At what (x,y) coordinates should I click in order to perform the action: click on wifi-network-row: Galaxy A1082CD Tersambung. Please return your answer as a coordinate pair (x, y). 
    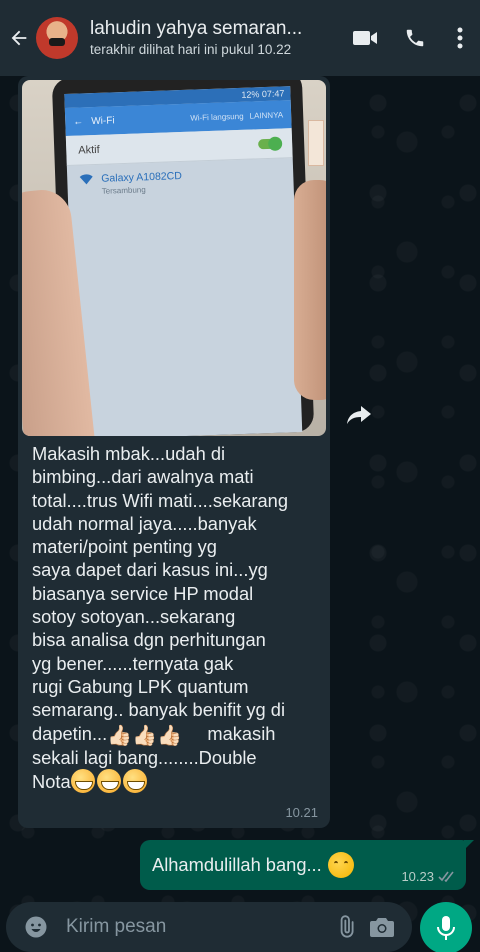
    Looking at the image, I should click on (180, 181).